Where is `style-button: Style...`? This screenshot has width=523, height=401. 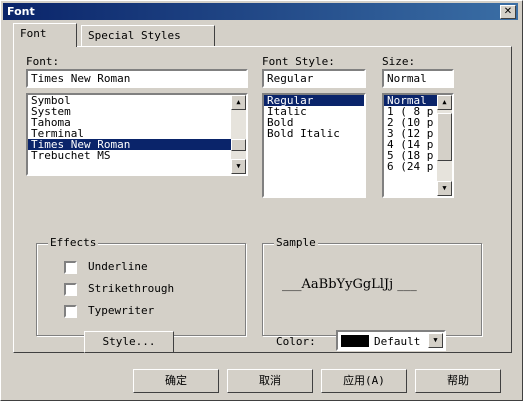 style-button: Style... is located at coordinates (129, 342).